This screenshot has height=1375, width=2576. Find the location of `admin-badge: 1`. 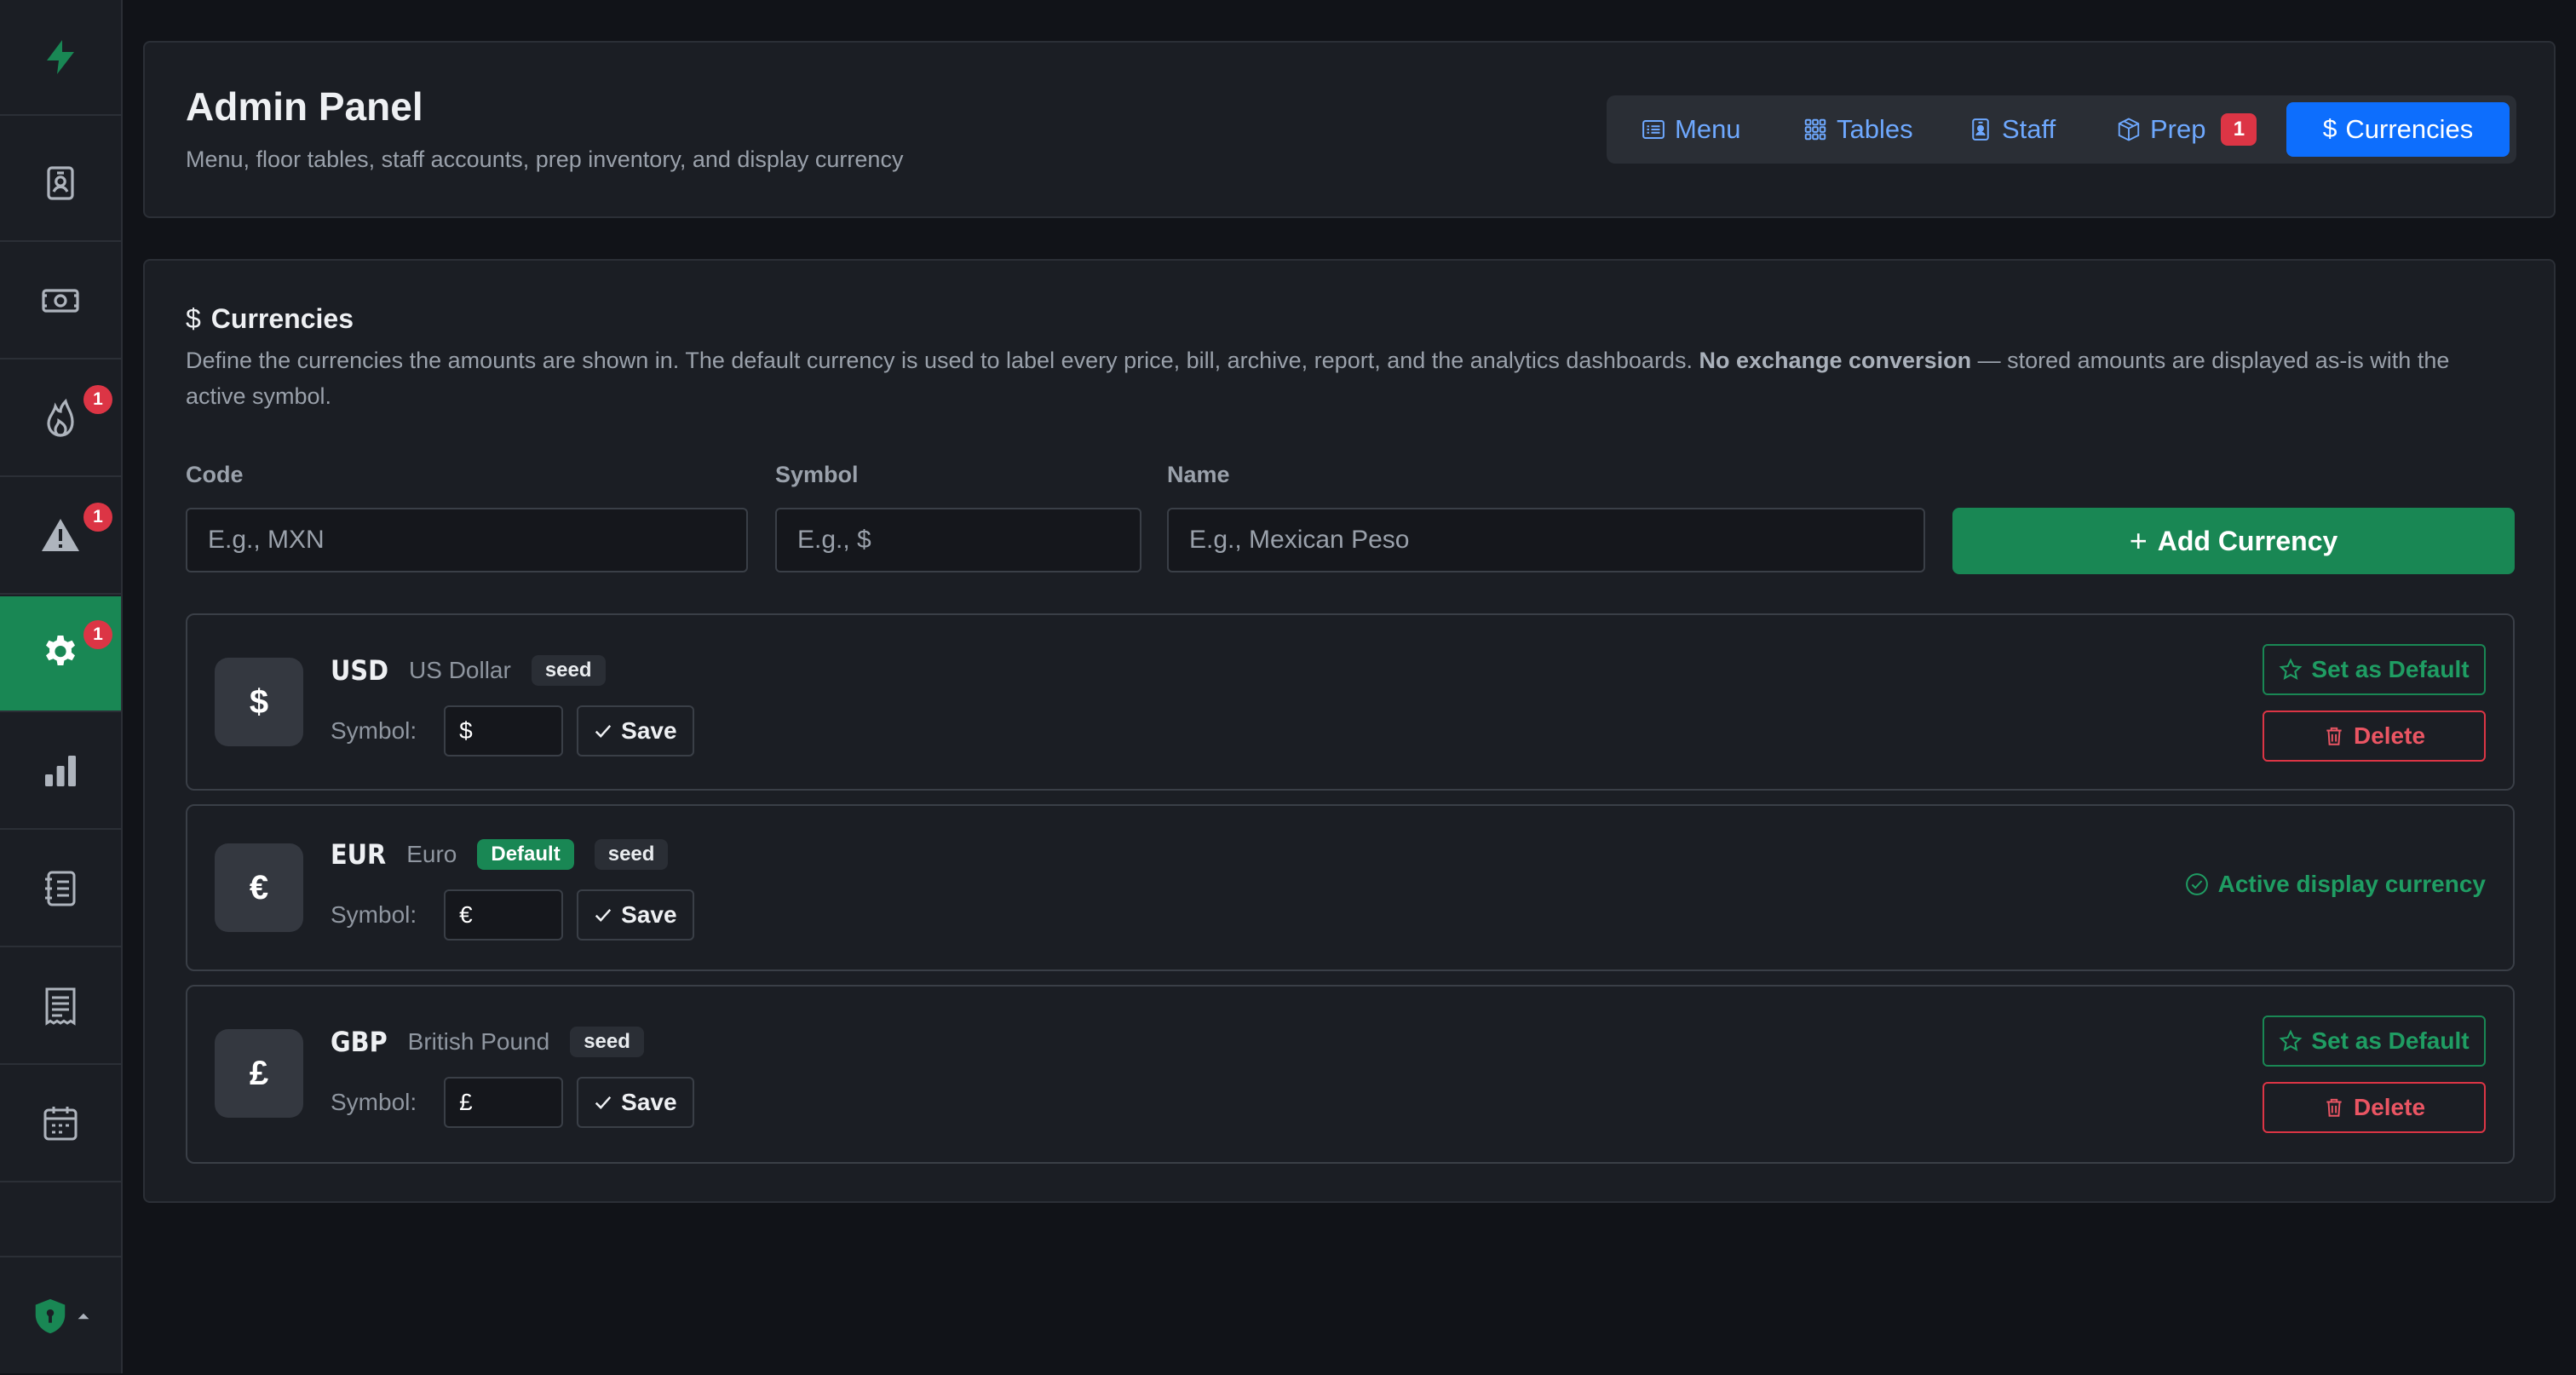

admin-badge: 1 is located at coordinates (98, 634).